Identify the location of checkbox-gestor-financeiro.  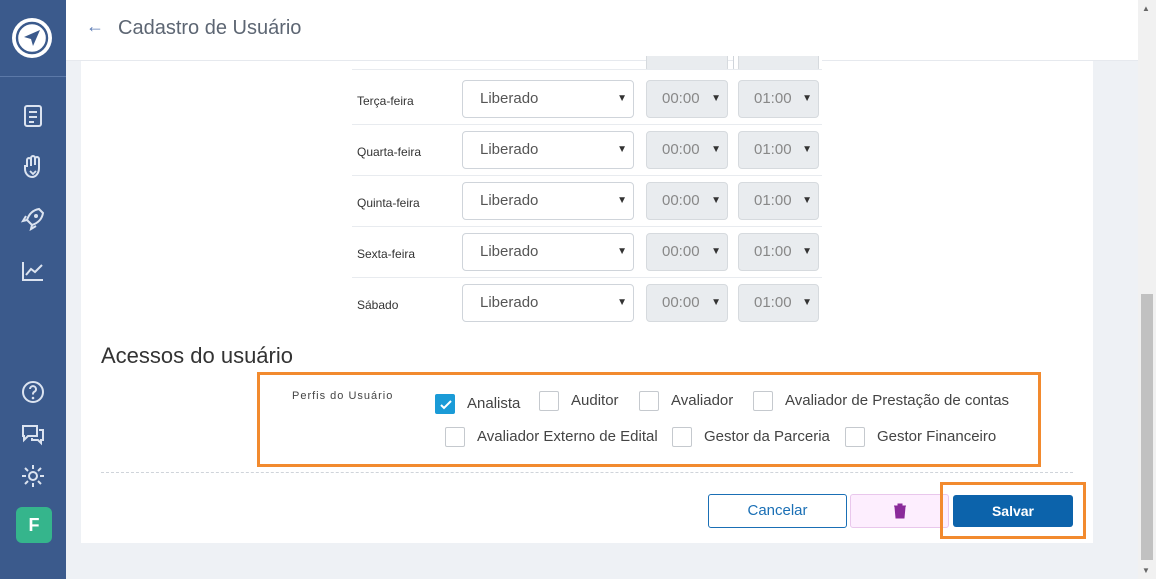
(855, 437).